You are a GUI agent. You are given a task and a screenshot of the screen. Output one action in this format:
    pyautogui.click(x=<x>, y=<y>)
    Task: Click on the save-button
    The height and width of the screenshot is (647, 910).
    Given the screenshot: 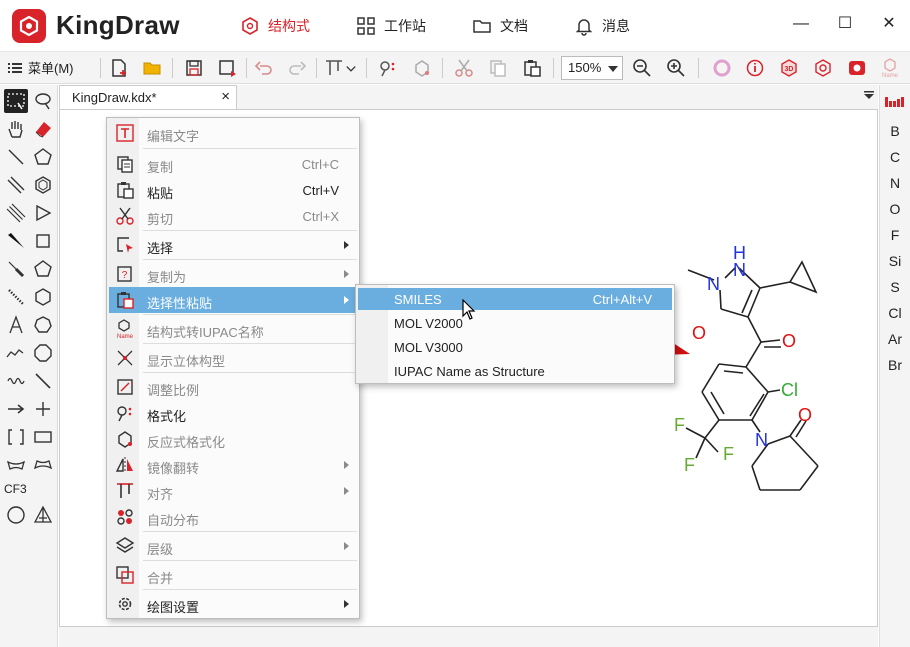 What is the action you would take?
    pyautogui.click(x=194, y=68)
    